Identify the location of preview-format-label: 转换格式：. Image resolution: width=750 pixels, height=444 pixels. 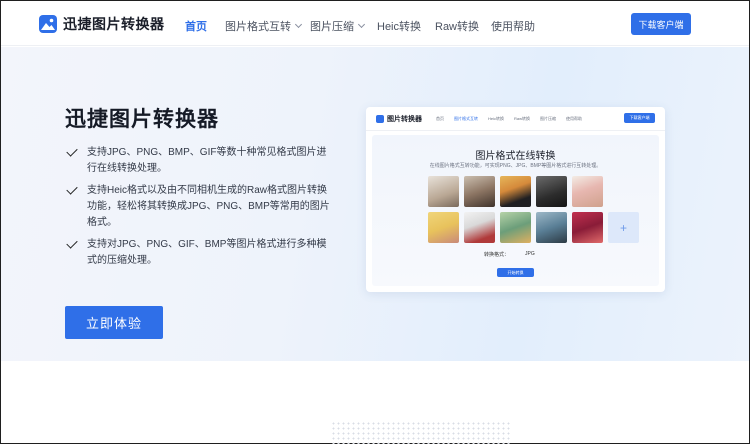
(497, 255).